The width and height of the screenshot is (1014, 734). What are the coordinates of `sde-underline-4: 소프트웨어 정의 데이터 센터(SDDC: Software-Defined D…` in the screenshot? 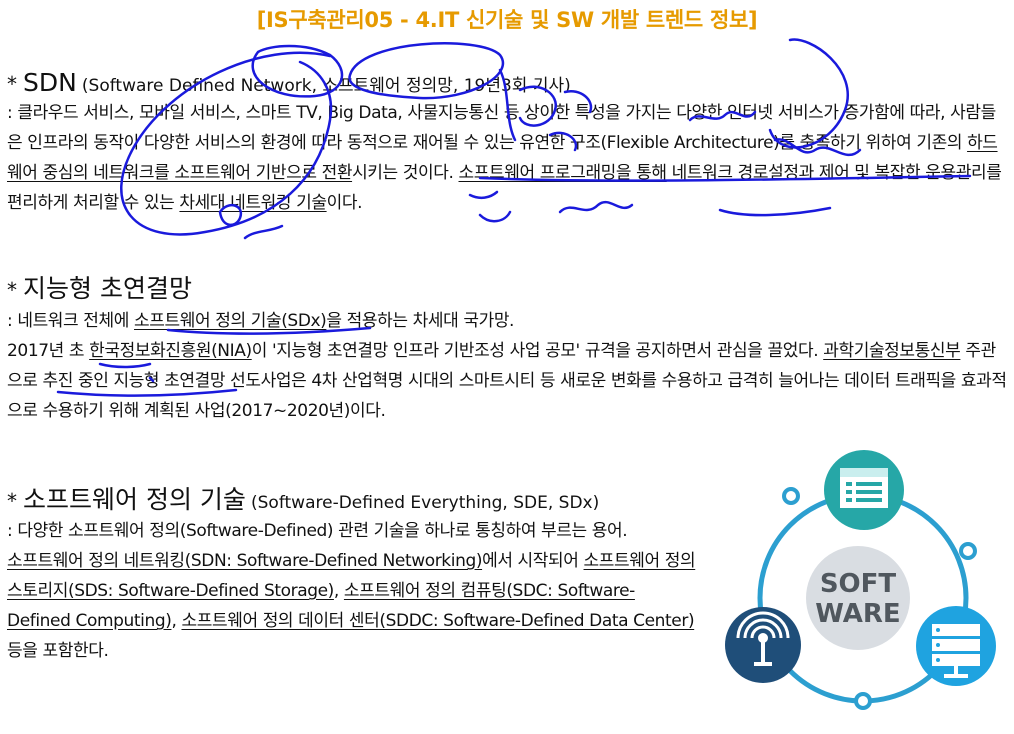 It's located at (438, 621).